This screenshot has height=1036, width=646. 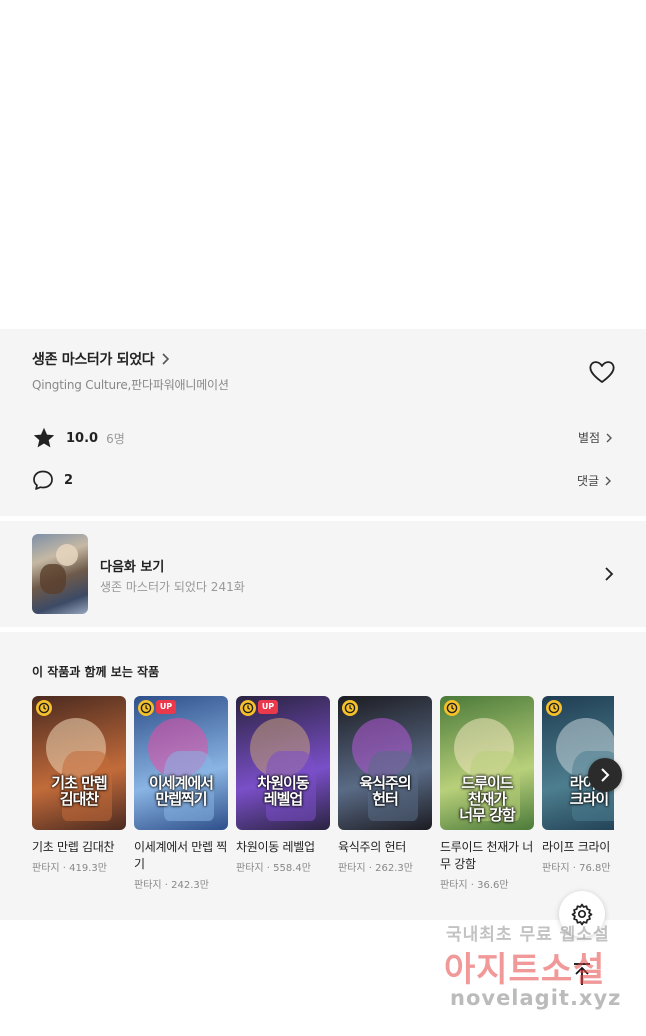 I want to click on recommendation-card: 이세계에서 만렙찍기 UP 이세계에서 만렙 찍기판타지 · 242.3만, so click(x=181, y=793).